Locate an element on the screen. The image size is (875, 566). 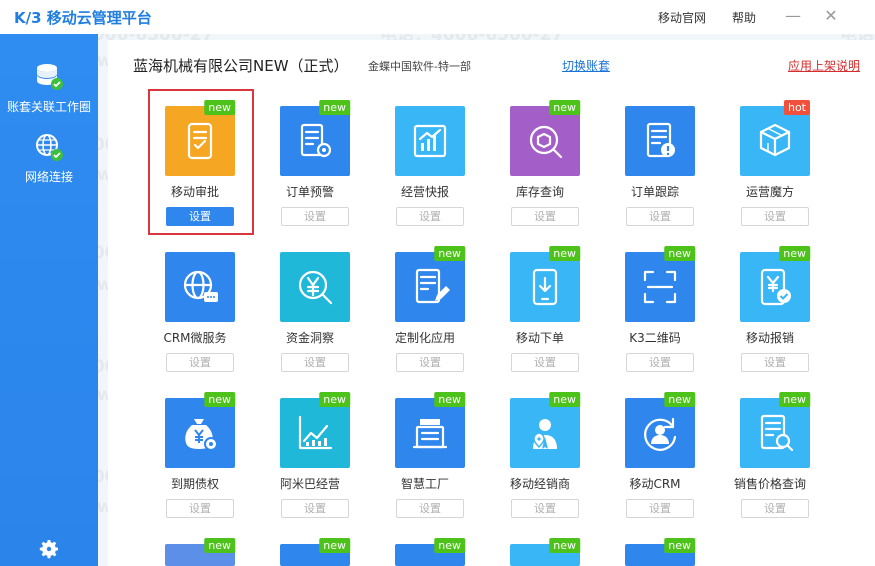
document-alert-icon is located at coordinates (660, 140).